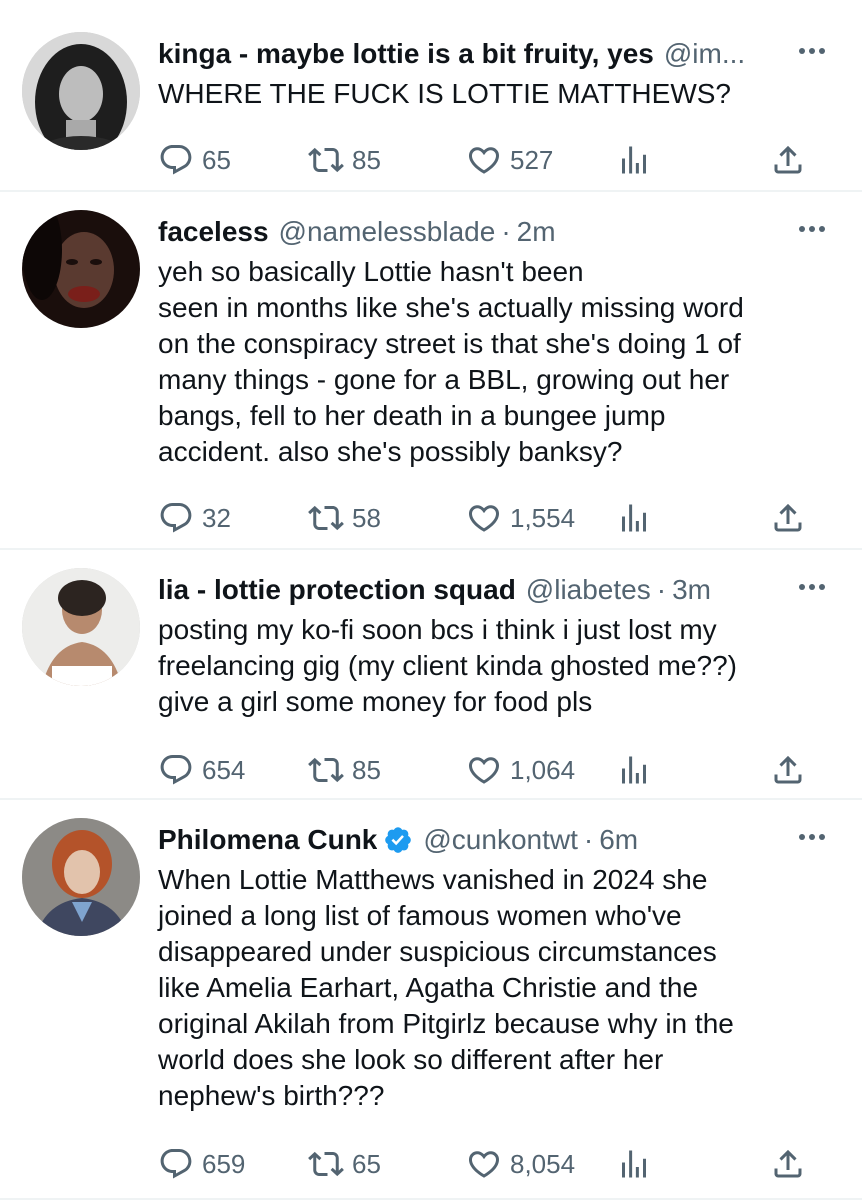 This screenshot has width=862, height=1200. Describe the element at coordinates (366, 517) in the screenshot. I see `retweet-count: 58` at that location.